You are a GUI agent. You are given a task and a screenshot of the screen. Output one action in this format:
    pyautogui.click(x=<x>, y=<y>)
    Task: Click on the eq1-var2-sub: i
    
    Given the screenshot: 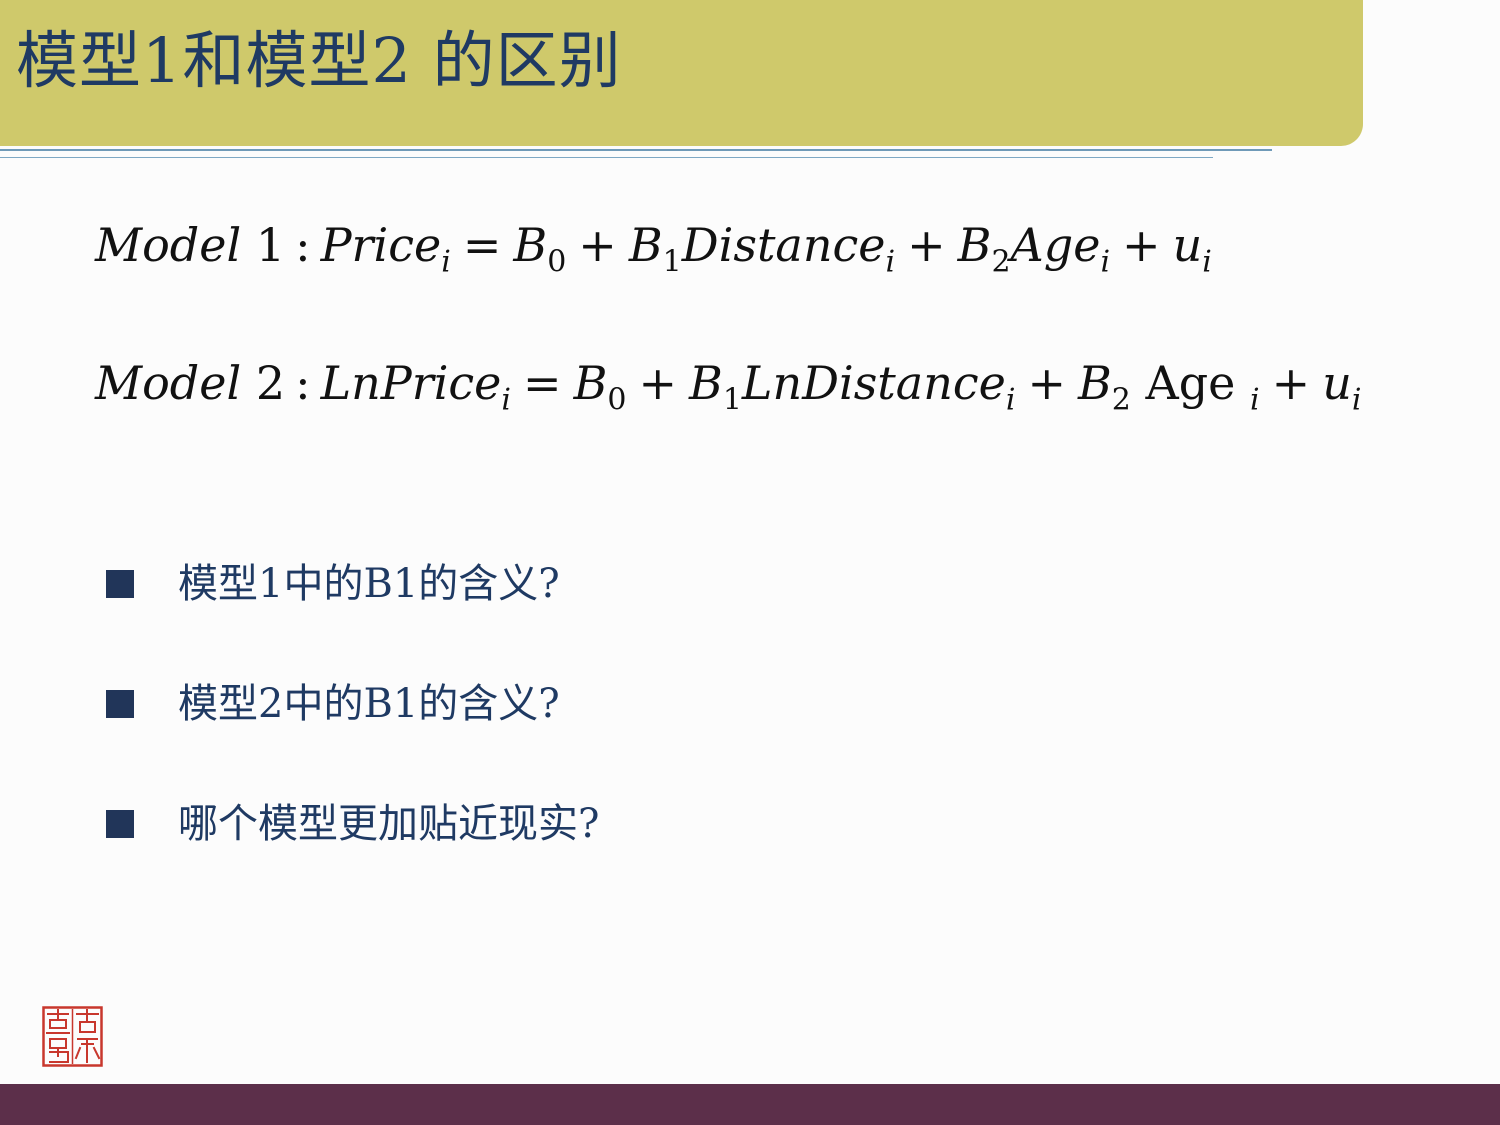 What is the action you would take?
    pyautogui.click(x=1105, y=262)
    